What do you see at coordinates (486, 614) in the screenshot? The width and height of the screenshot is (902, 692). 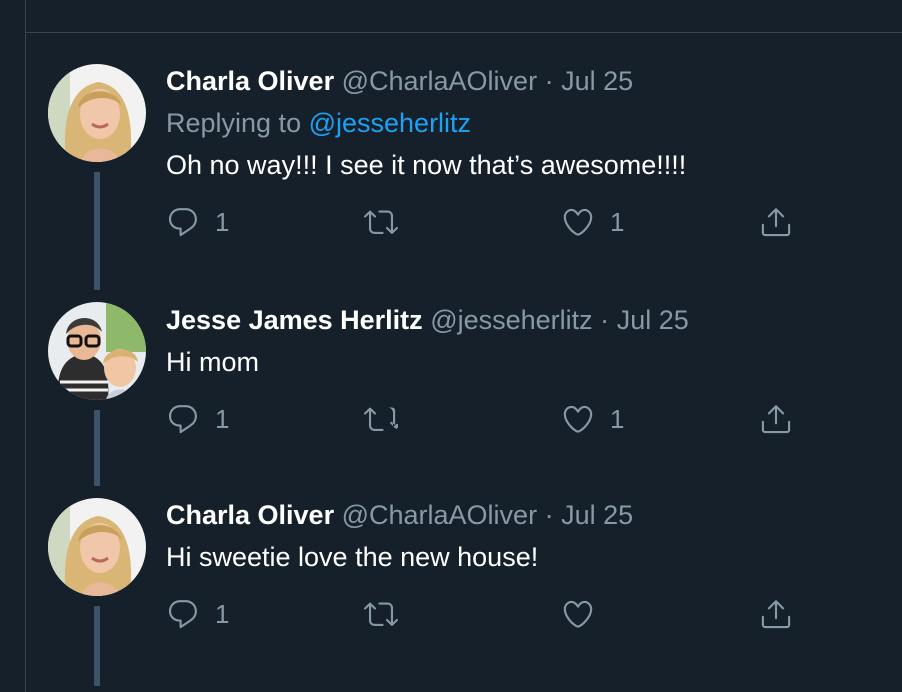 I see `tweet-actions: 1` at bounding box center [486, 614].